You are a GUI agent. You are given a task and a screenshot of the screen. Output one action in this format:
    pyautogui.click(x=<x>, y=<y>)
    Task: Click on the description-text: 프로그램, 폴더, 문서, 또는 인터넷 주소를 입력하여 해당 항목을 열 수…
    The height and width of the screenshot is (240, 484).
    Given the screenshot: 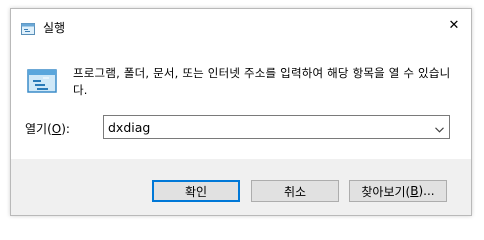 What is the action you would take?
    pyautogui.click(x=262, y=81)
    